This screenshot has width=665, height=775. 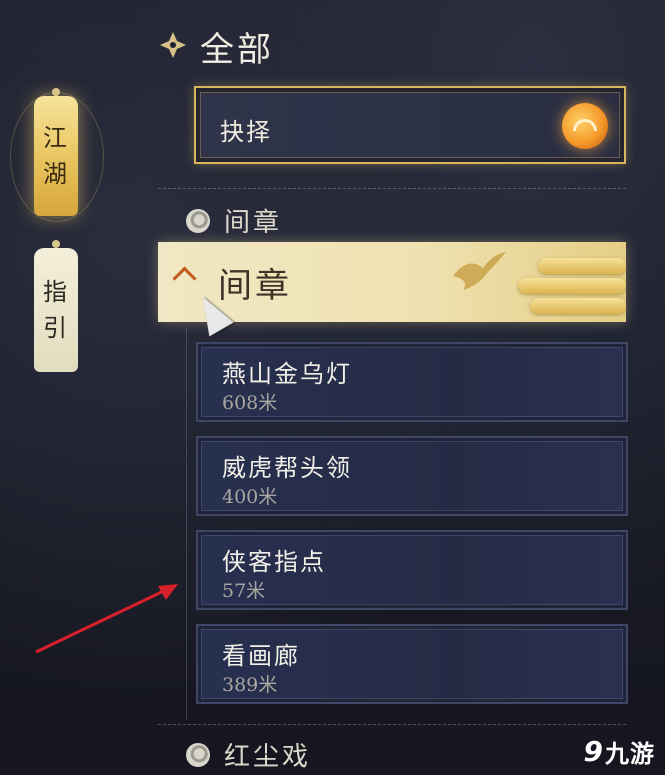 What do you see at coordinates (250, 403) in the screenshot?
I see `quest-distance: 608米` at bounding box center [250, 403].